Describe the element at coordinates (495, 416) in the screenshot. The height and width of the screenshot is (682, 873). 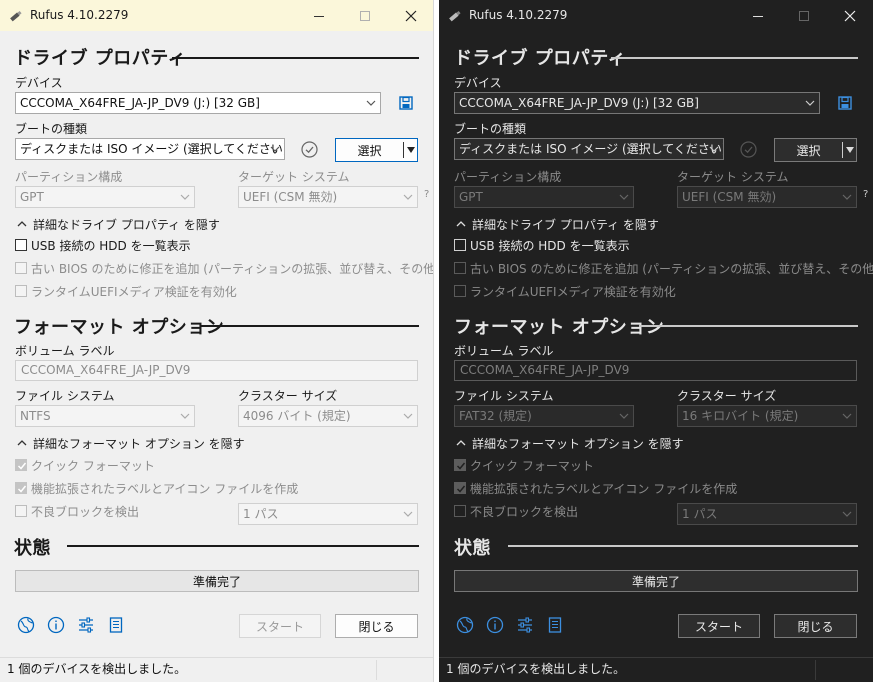
I see `filesystem-value: FAT32 (規定)` at that location.